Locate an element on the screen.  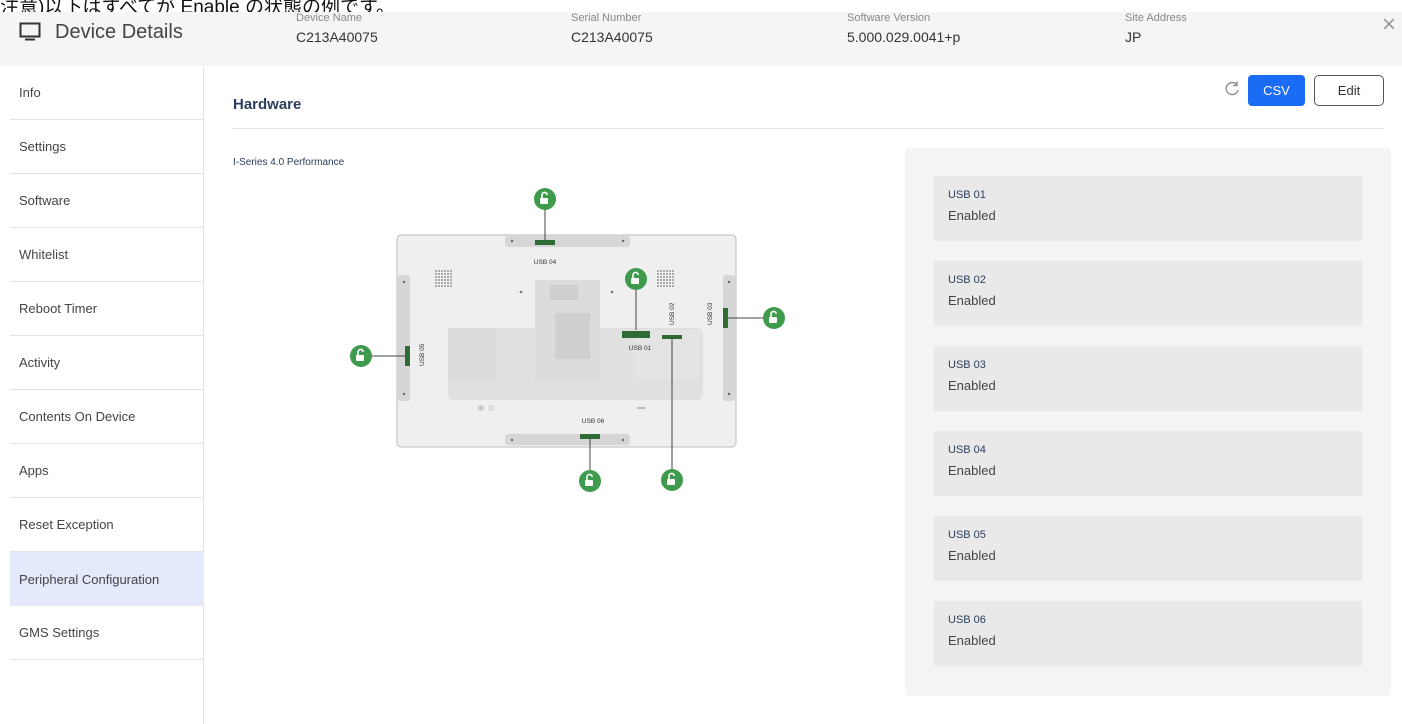
usb-03-diagram-label: USB 03 is located at coordinates (710, 313).